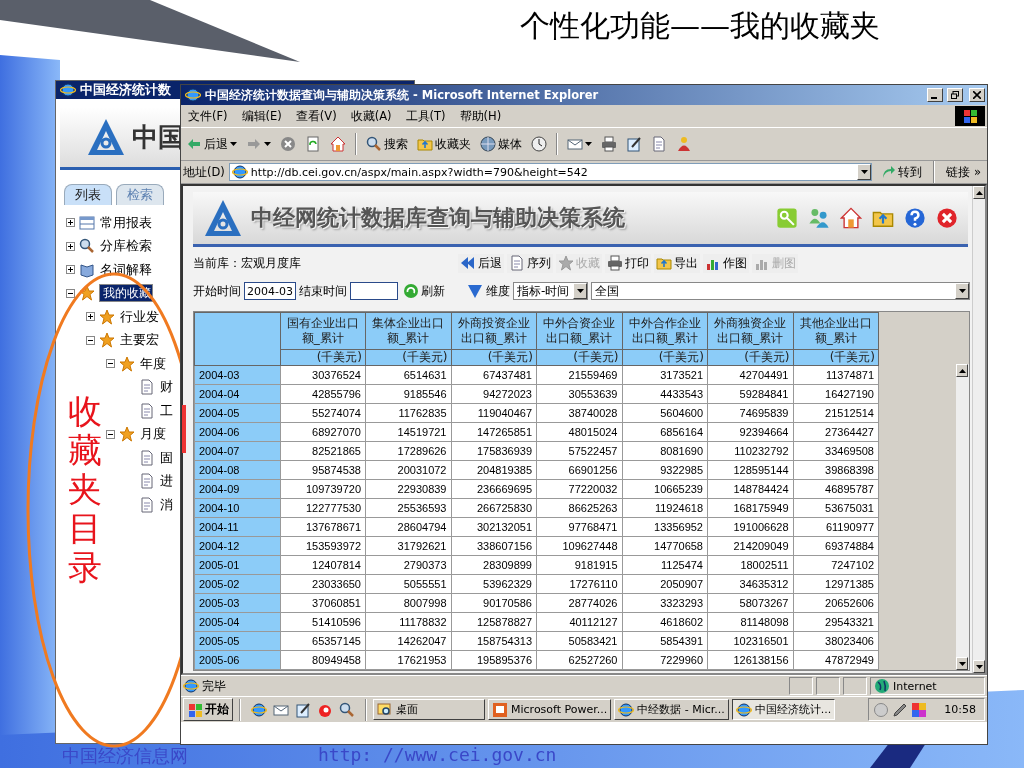 The height and width of the screenshot is (768, 1024). Describe the element at coordinates (539, 144) in the screenshot. I see `history-button` at that location.